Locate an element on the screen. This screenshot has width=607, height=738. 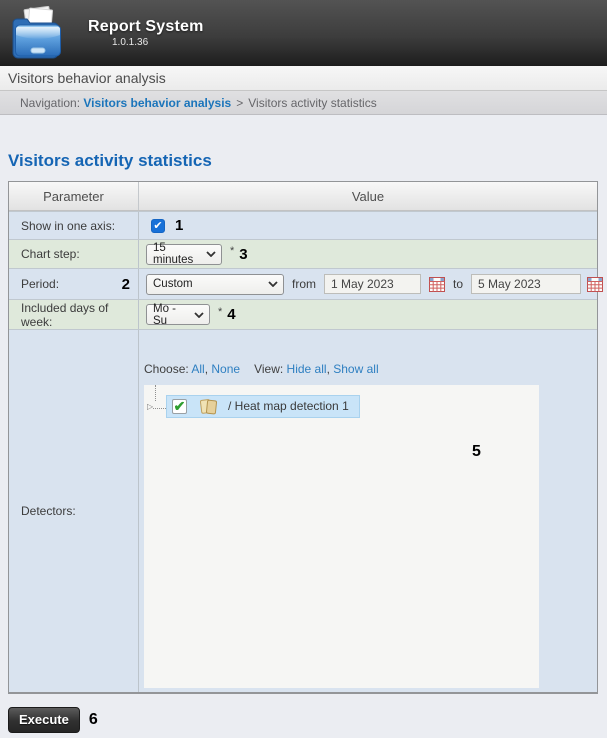
value-cell-period: Custom from 1 May 2023 to 5 May 2023 is located at coordinates (371, 284).